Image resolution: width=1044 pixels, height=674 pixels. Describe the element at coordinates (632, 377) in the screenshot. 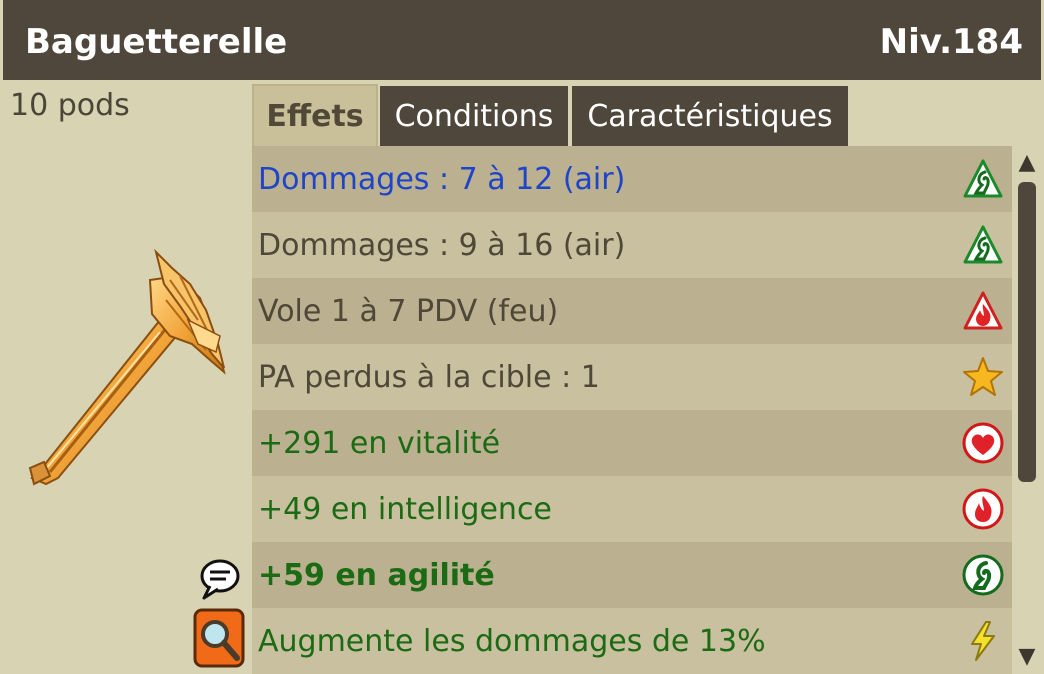

I see `effect-row: PA perdus à la cible : 1` at that location.